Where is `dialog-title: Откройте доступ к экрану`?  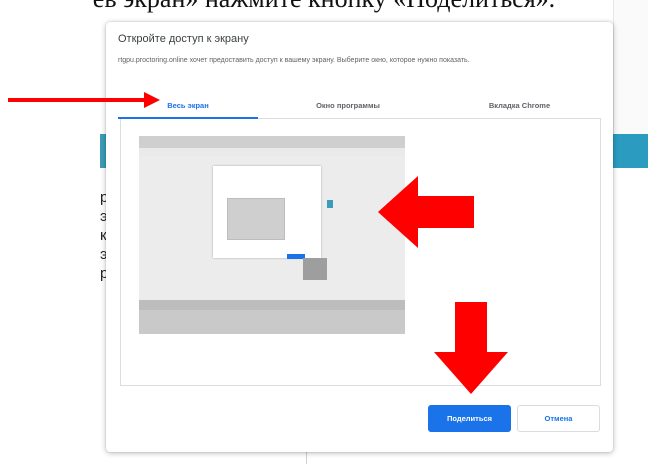
dialog-title: Откройте доступ к экрану is located at coordinates (183, 39).